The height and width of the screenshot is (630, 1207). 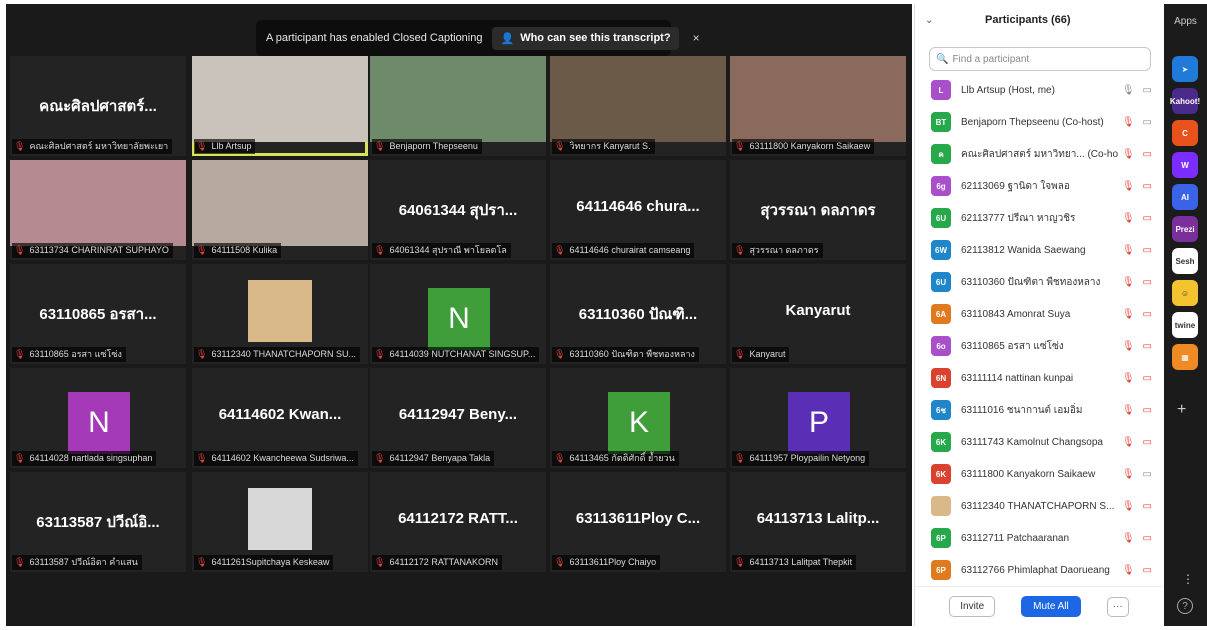 What do you see at coordinates (98, 210) in the screenshot?
I see `video-tile: 🎙 63113734 CHARINRAT SUPHAYO` at bounding box center [98, 210].